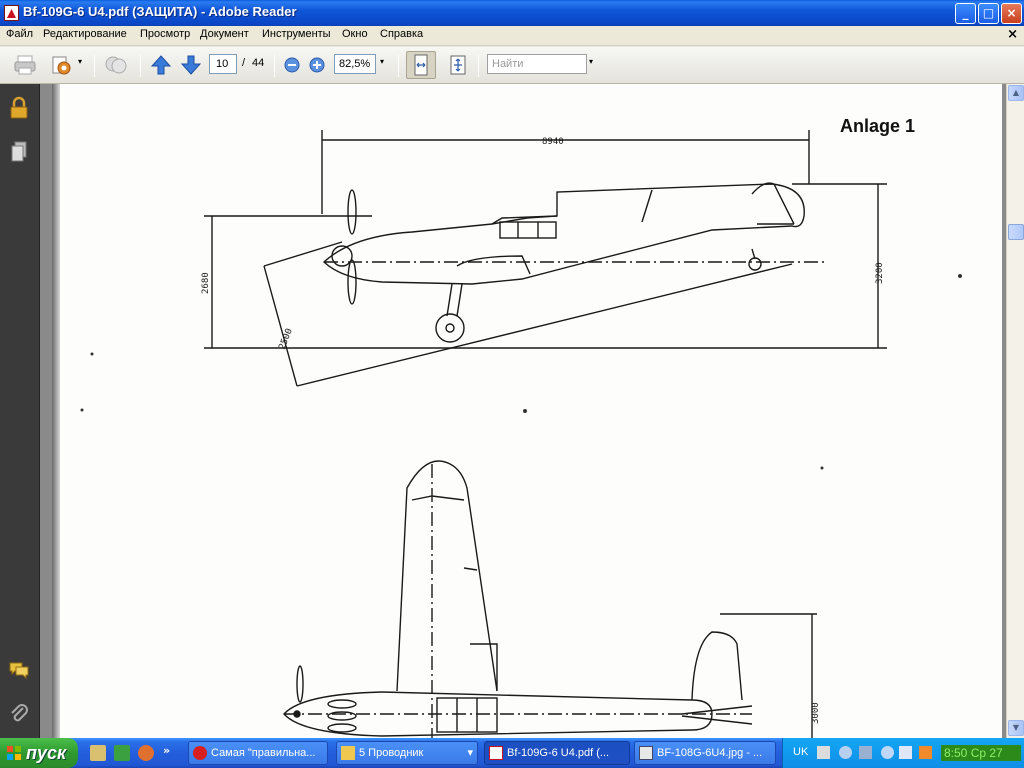 This screenshot has height=768, width=1024. I want to click on zoom-out-icon, so click(292, 65).